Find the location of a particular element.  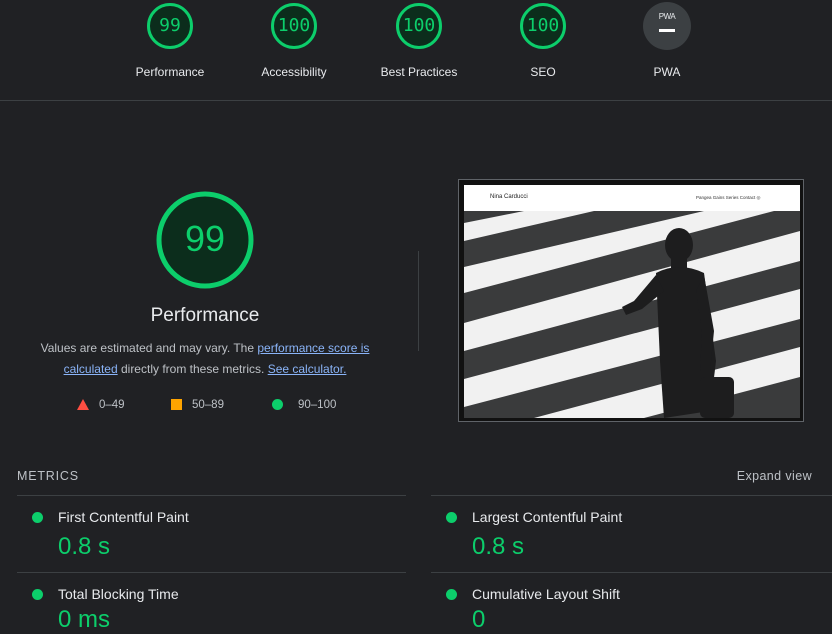

legend-range: 50–89 is located at coordinates (208, 405).